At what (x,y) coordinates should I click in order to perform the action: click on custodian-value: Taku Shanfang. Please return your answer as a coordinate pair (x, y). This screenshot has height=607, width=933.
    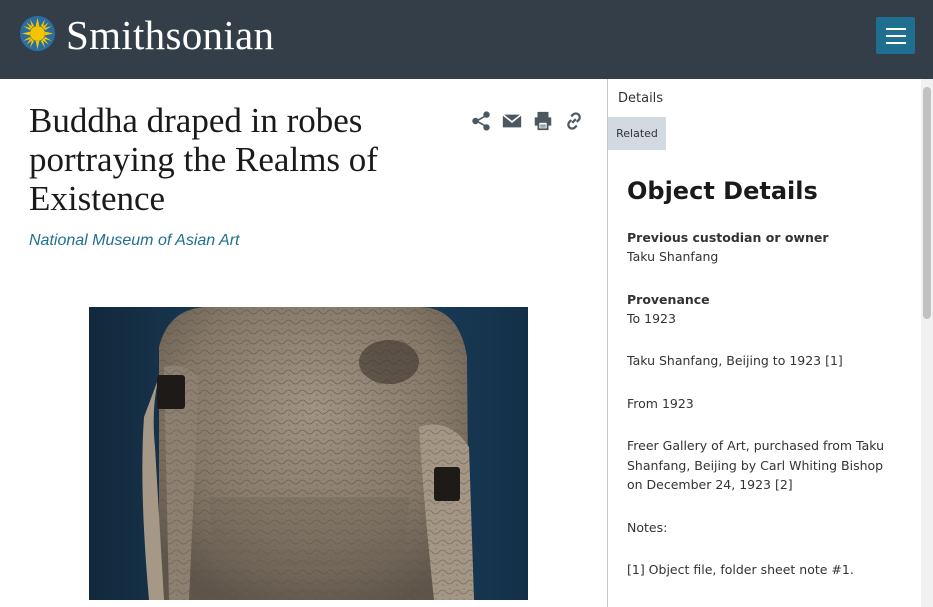
    Looking at the image, I should click on (673, 256).